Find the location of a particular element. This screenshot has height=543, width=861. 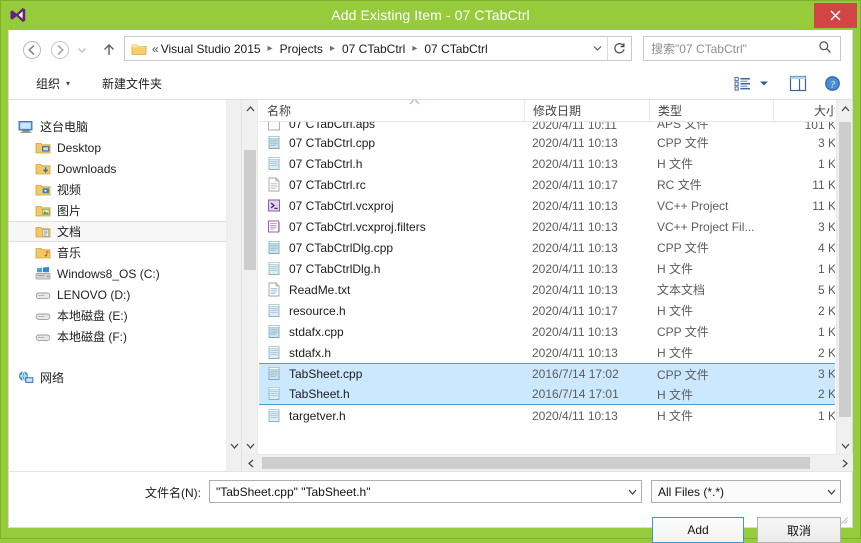

file-name-cell: resource.h is located at coordinates (394, 311).